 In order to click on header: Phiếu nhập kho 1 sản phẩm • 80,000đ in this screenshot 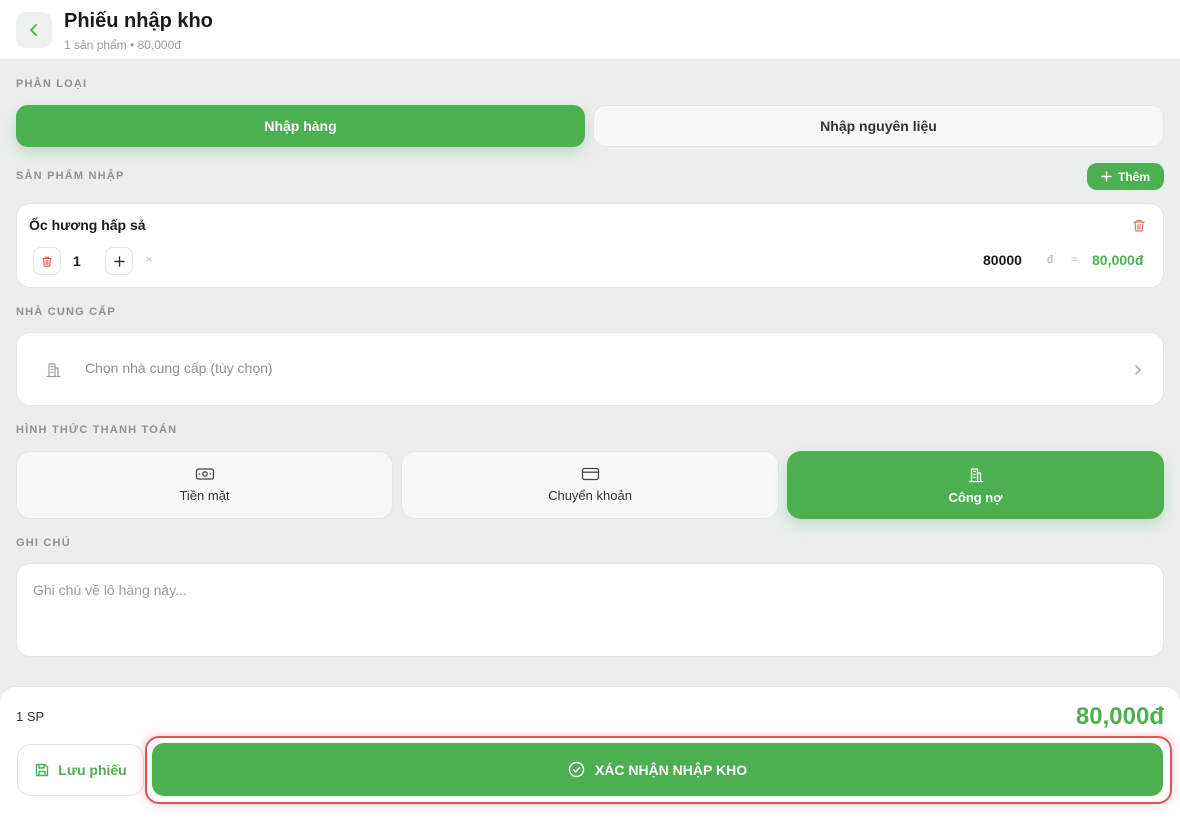, I will do `click(590, 30)`.